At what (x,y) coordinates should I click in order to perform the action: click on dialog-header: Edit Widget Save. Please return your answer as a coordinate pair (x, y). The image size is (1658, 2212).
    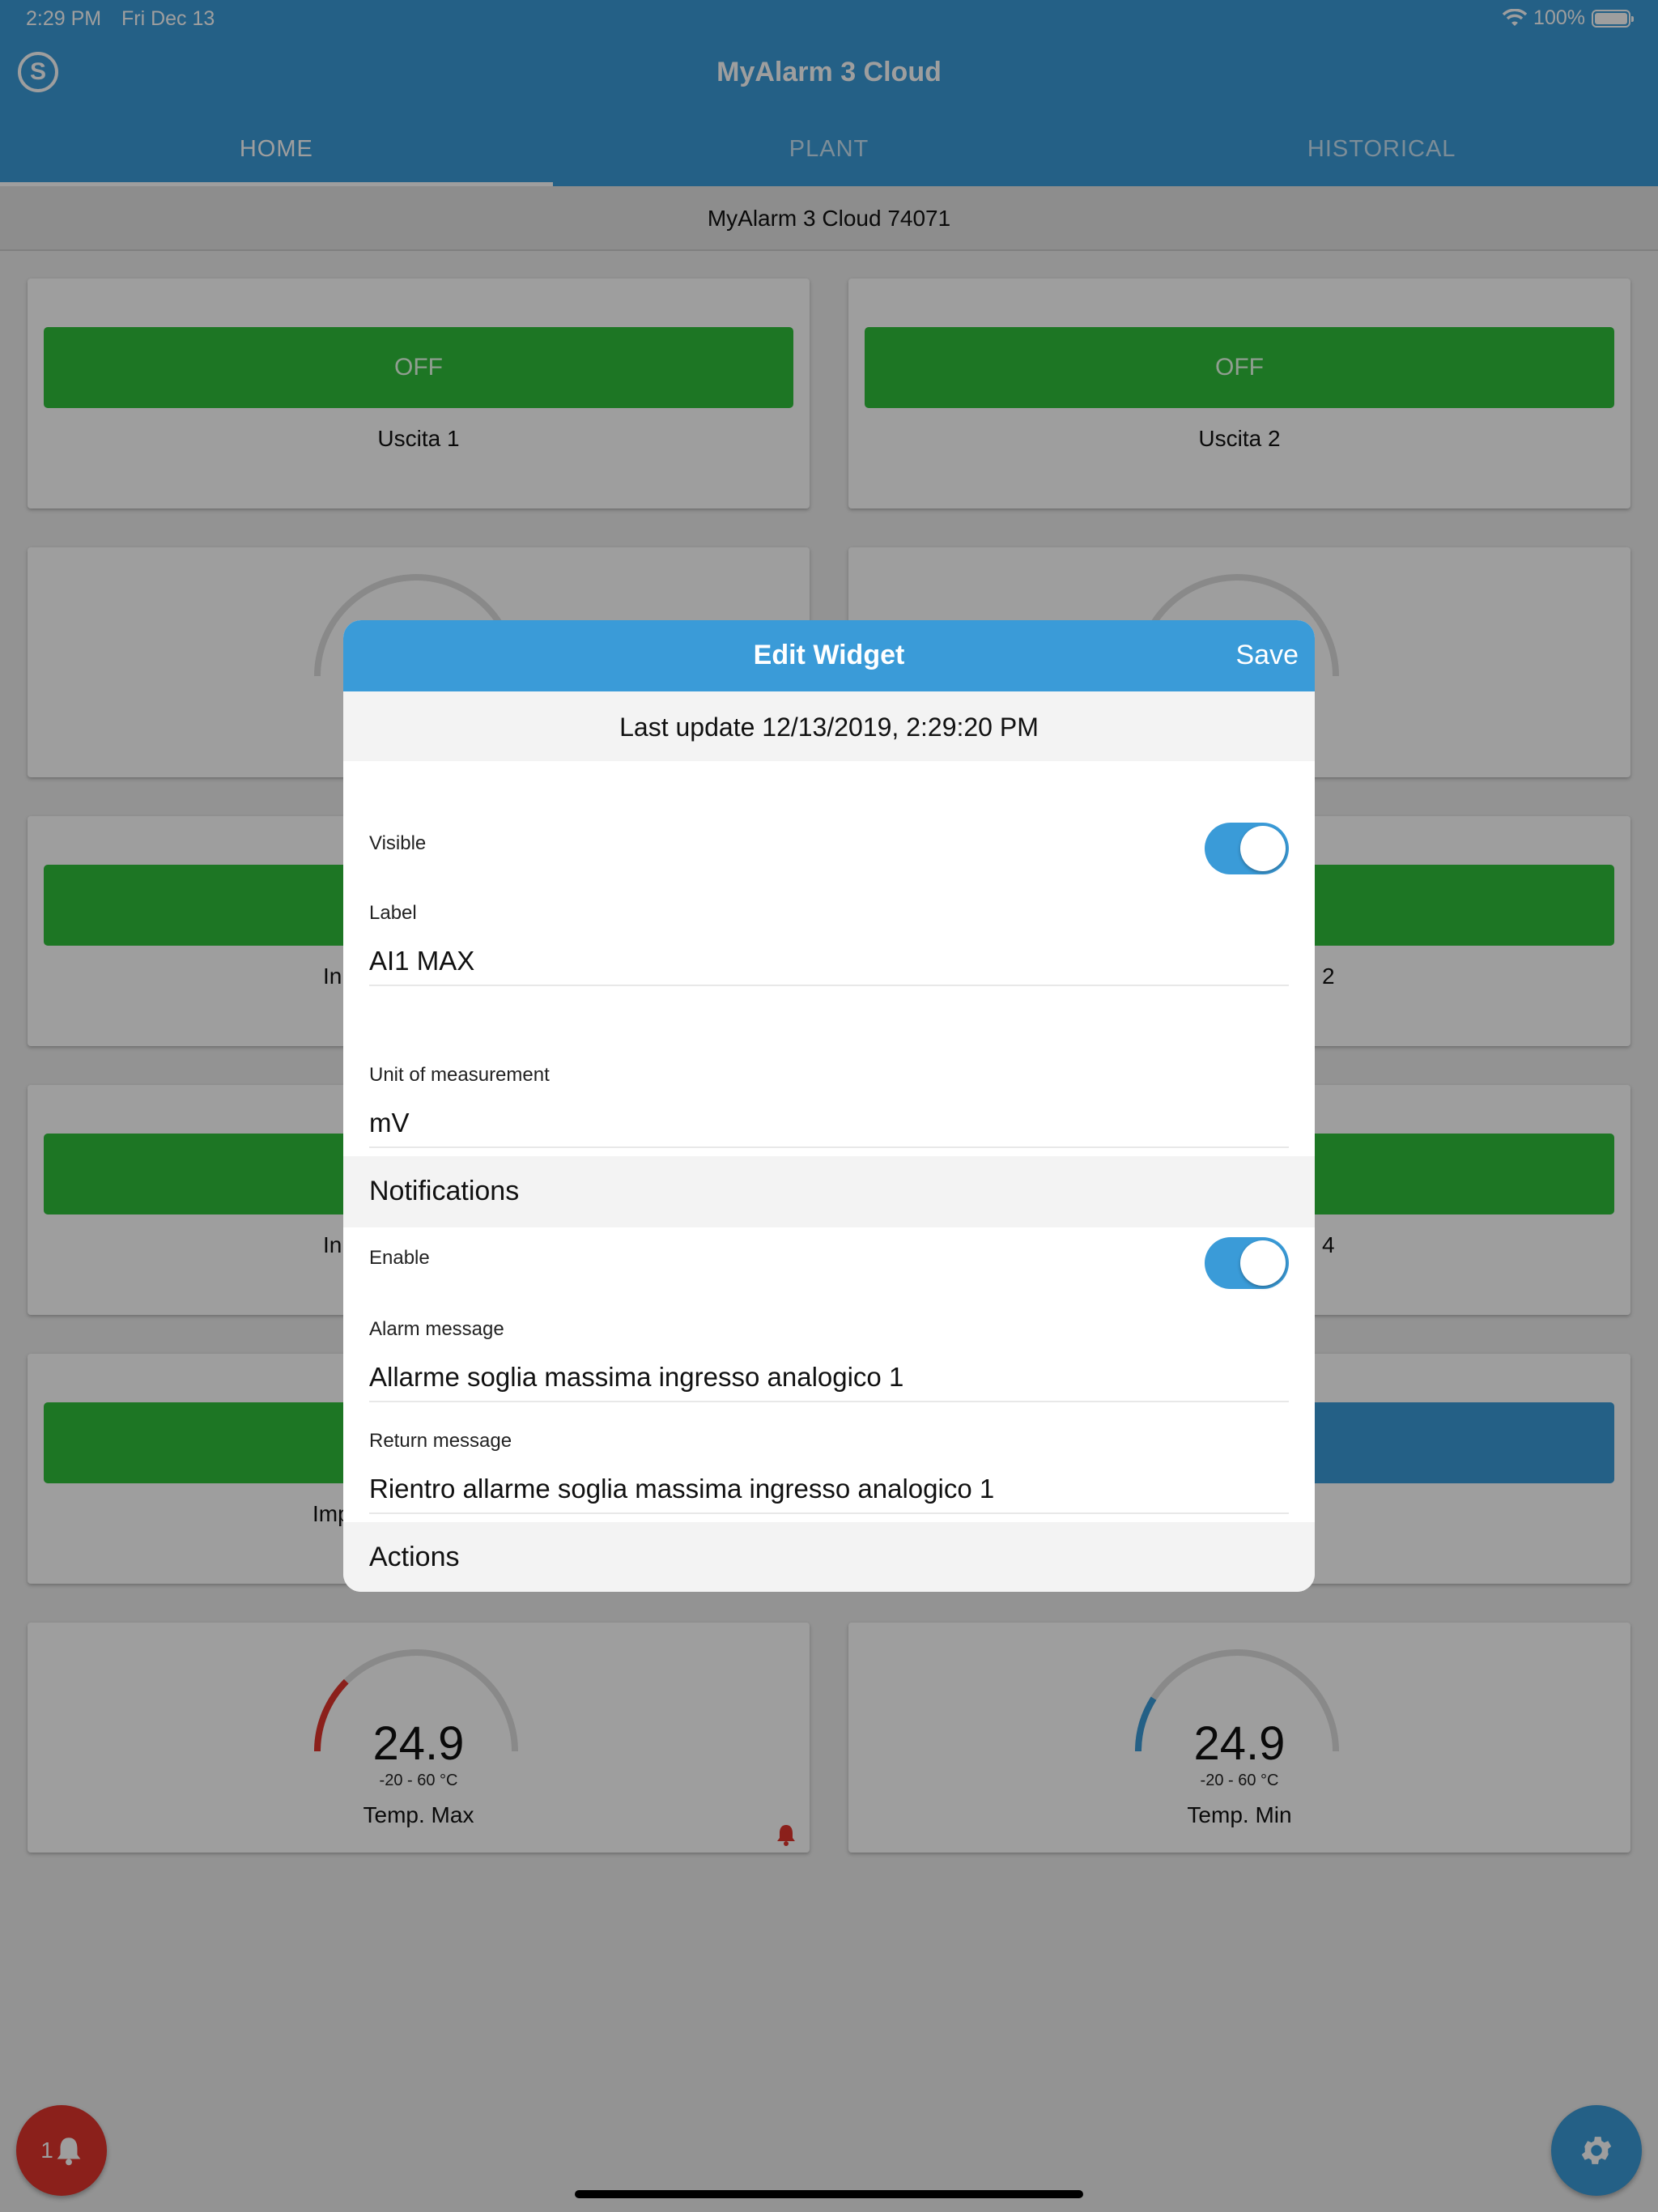
    Looking at the image, I should click on (829, 656).